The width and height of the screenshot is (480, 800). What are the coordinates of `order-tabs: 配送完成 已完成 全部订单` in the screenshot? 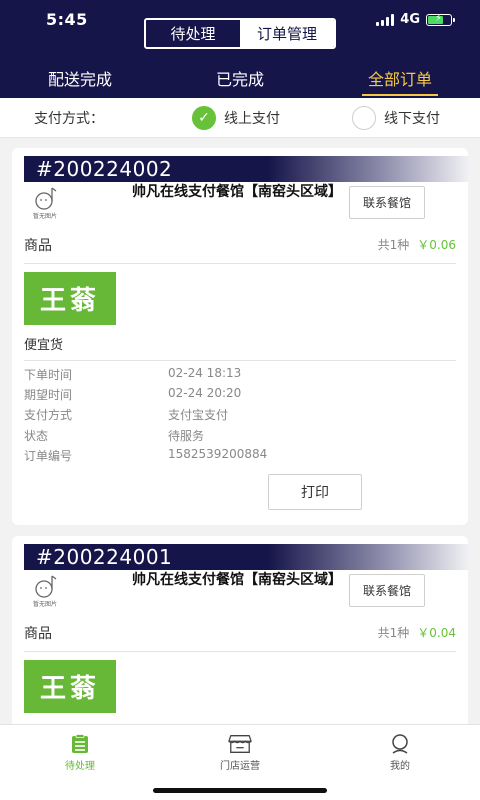 It's located at (240, 79).